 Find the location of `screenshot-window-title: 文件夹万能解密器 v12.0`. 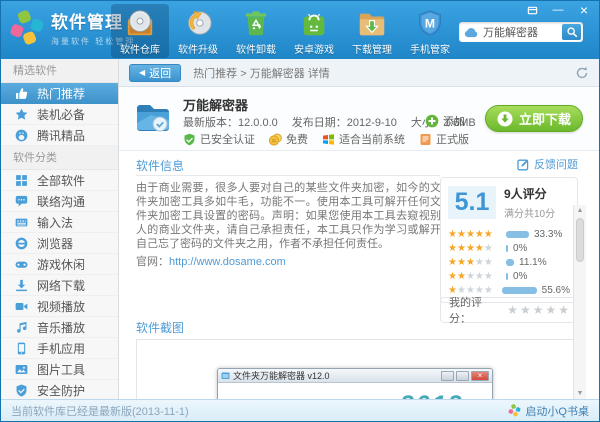

screenshot-window-title: 文件夹万能解密器 v12.0 is located at coordinates (281, 376).